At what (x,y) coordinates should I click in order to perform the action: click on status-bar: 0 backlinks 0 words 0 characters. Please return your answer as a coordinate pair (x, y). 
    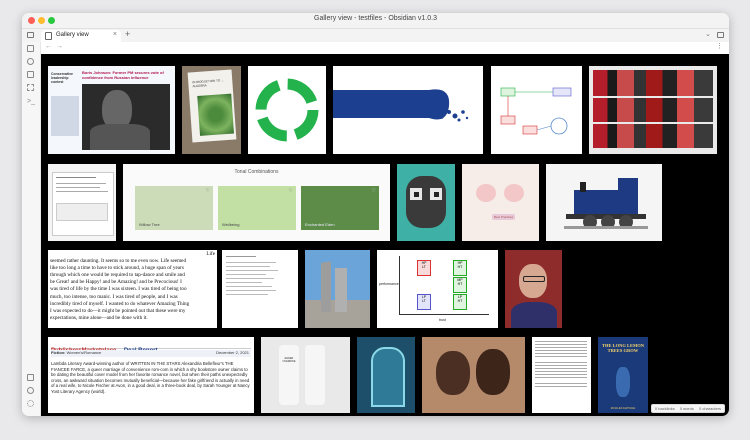
    Looking at the image, I should click on (687, 408).